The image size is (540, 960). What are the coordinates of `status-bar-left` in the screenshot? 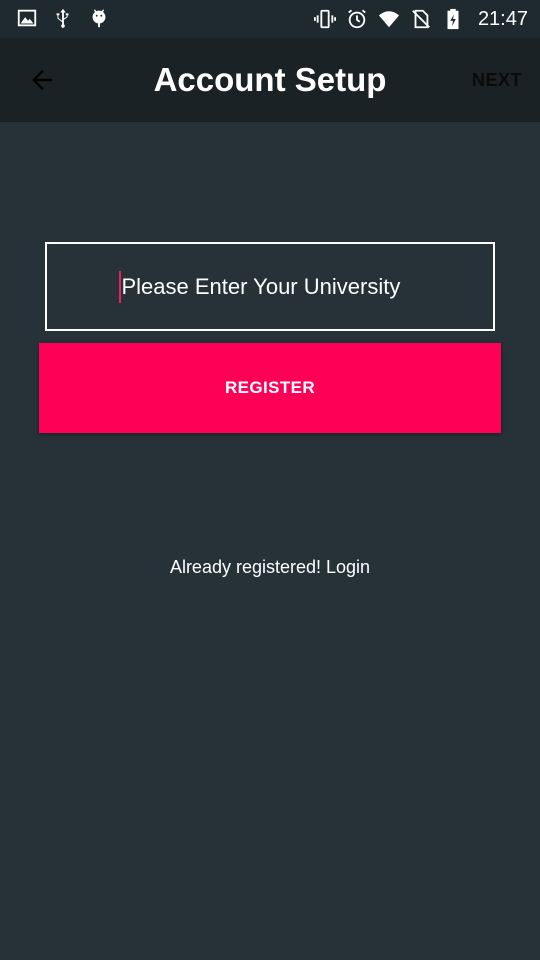 It's located at (70, 18).